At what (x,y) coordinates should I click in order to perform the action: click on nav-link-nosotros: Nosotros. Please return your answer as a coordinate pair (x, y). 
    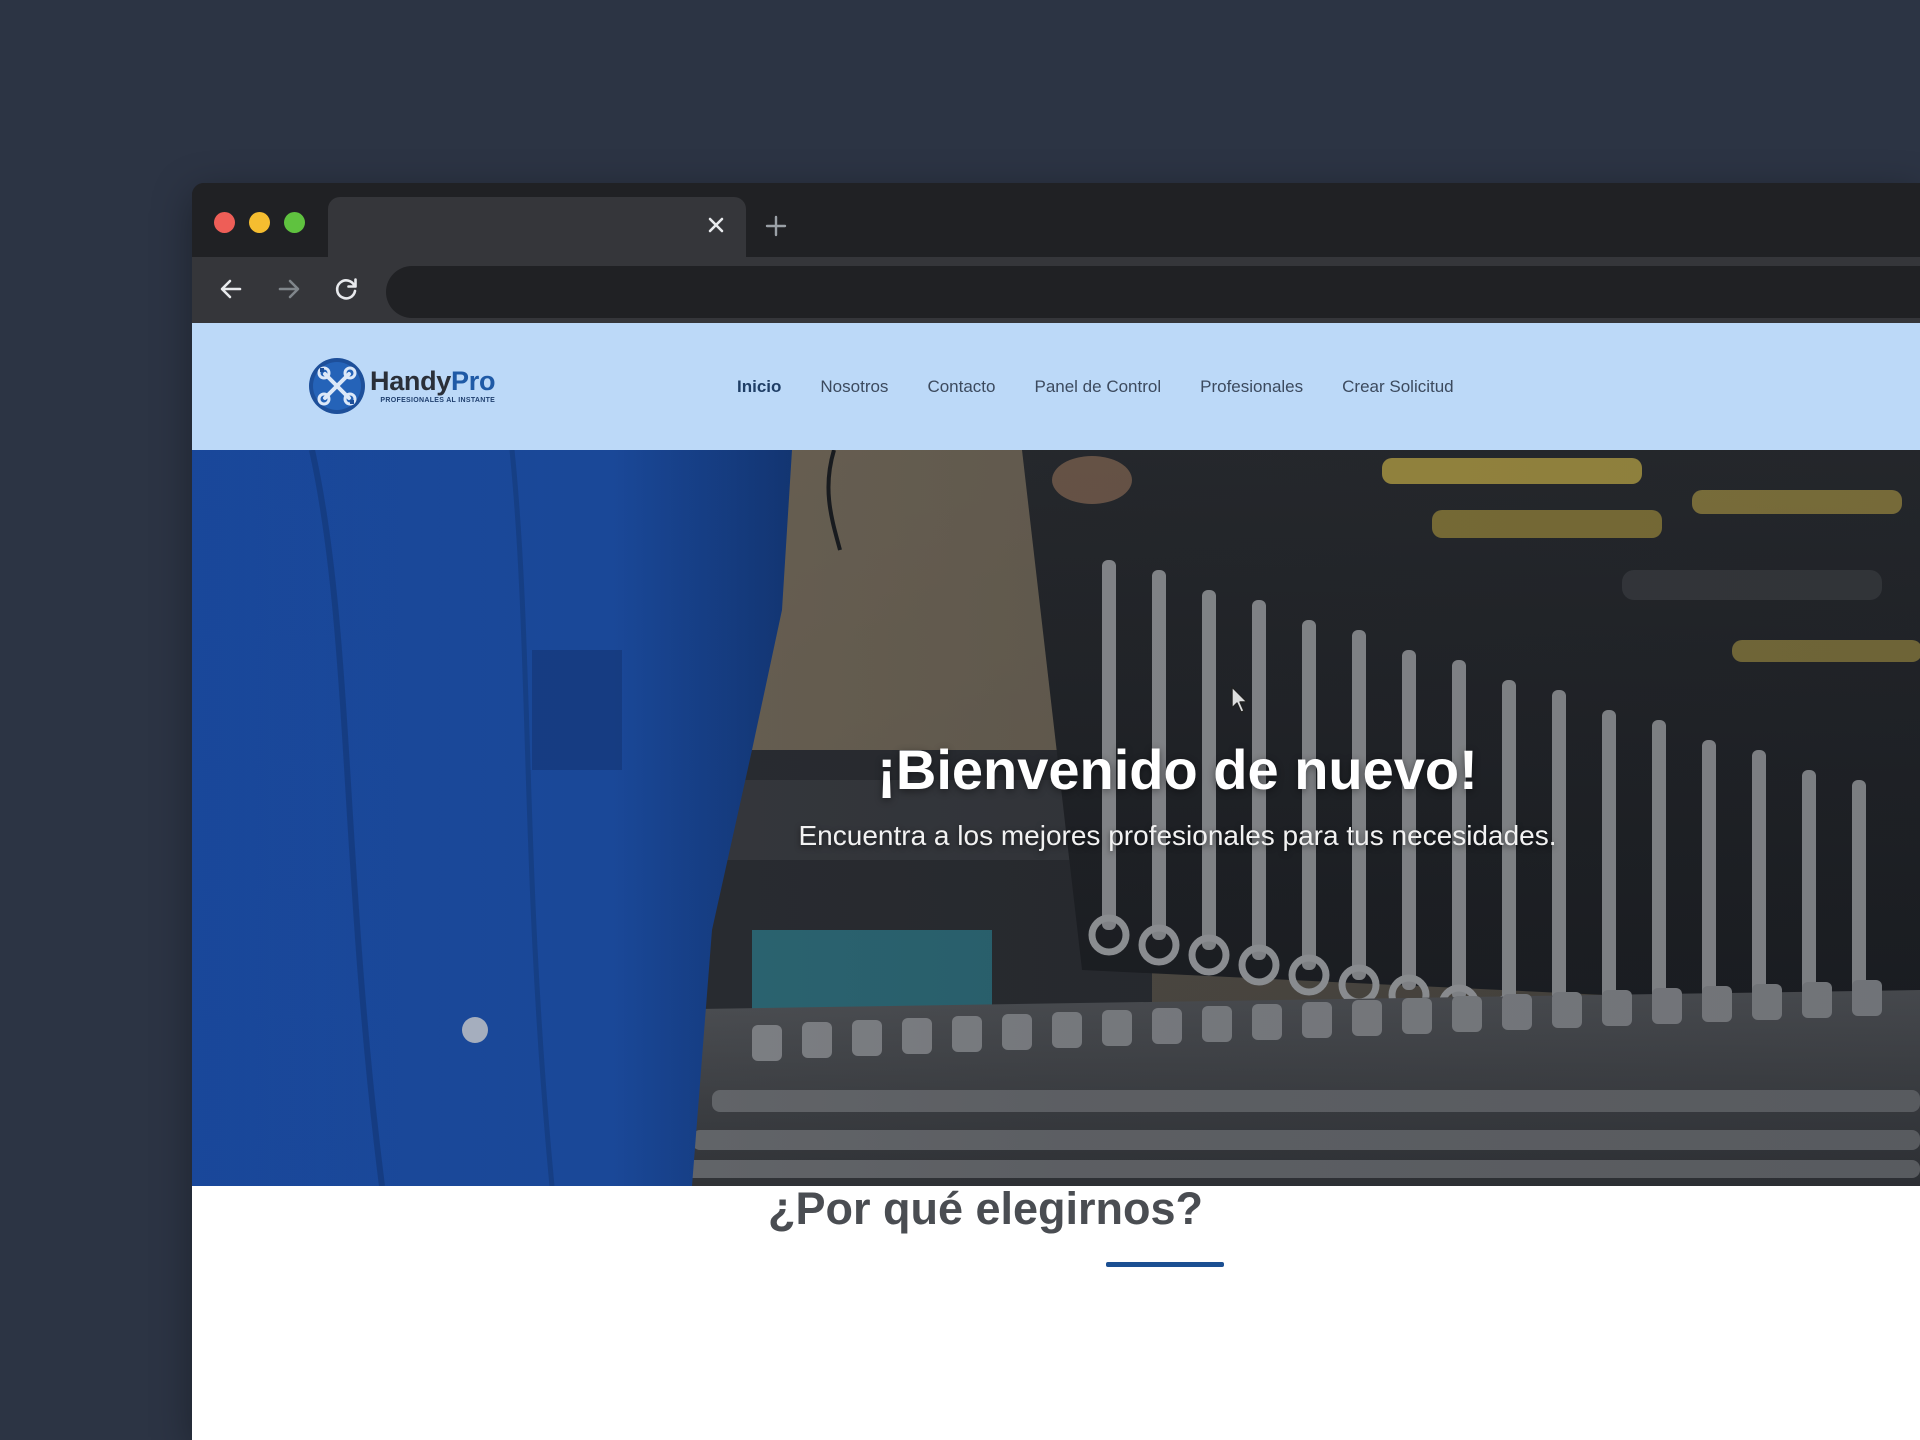
    Looking at the image, I should click on (854, 387).